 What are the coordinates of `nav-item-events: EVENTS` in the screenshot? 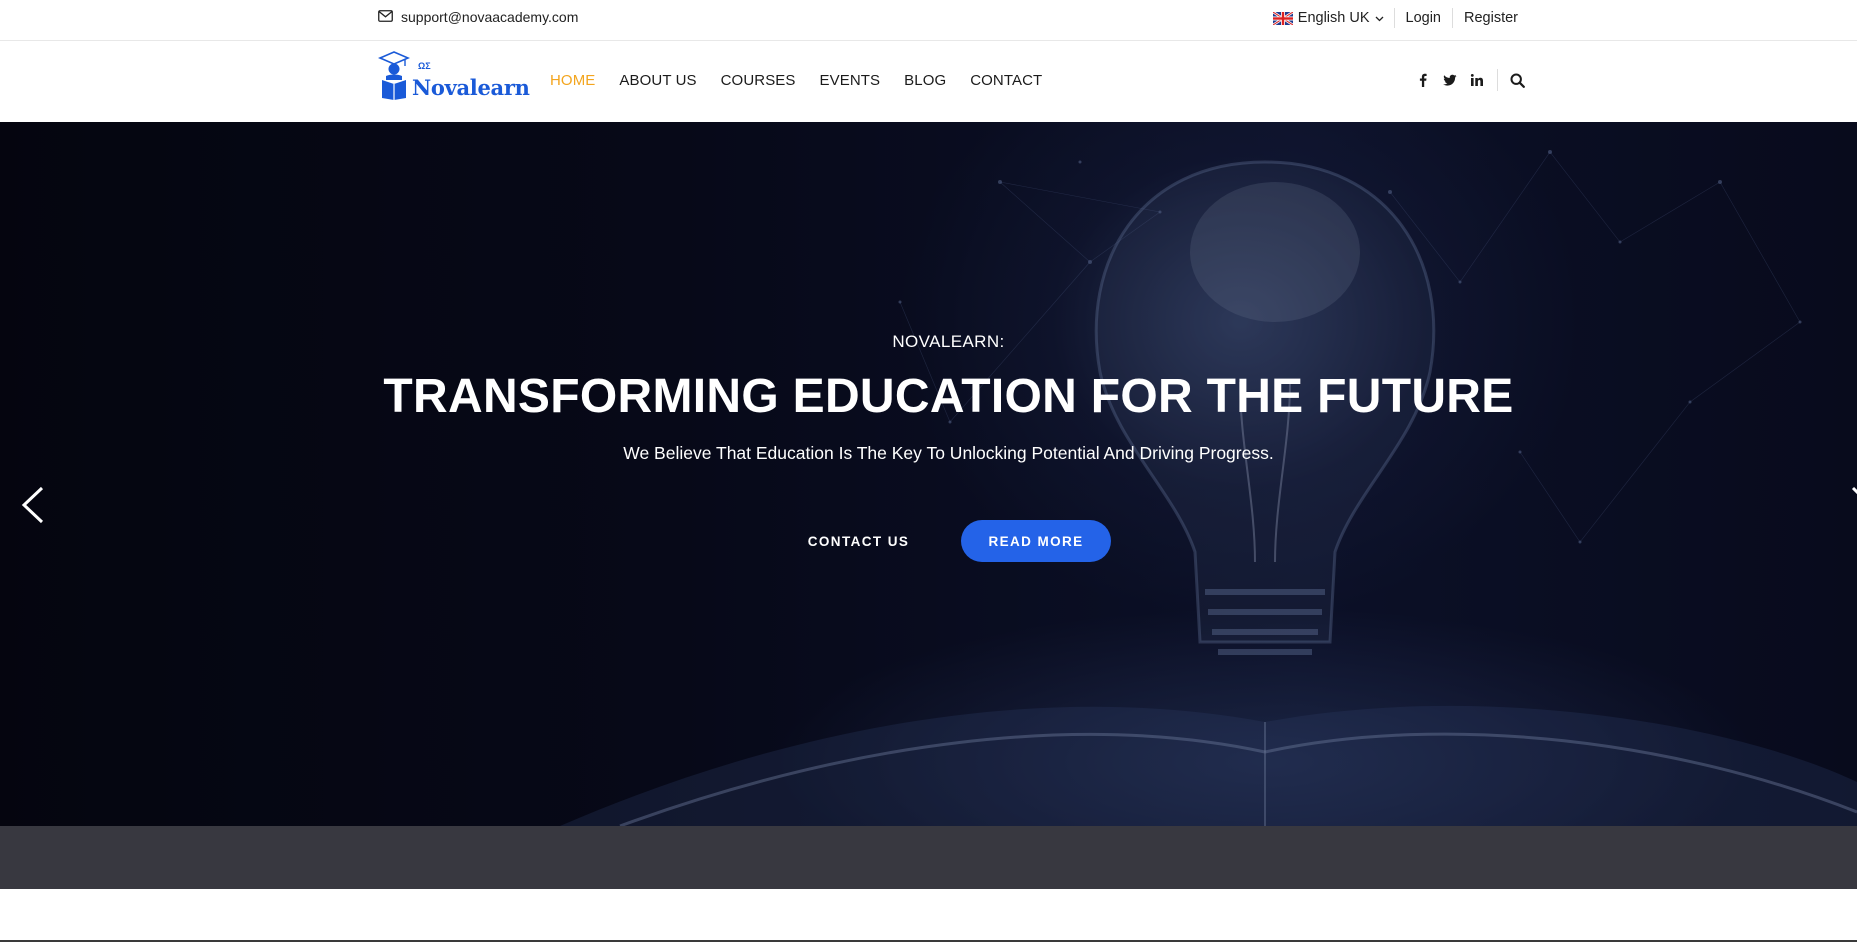 It's located at (850, 80).